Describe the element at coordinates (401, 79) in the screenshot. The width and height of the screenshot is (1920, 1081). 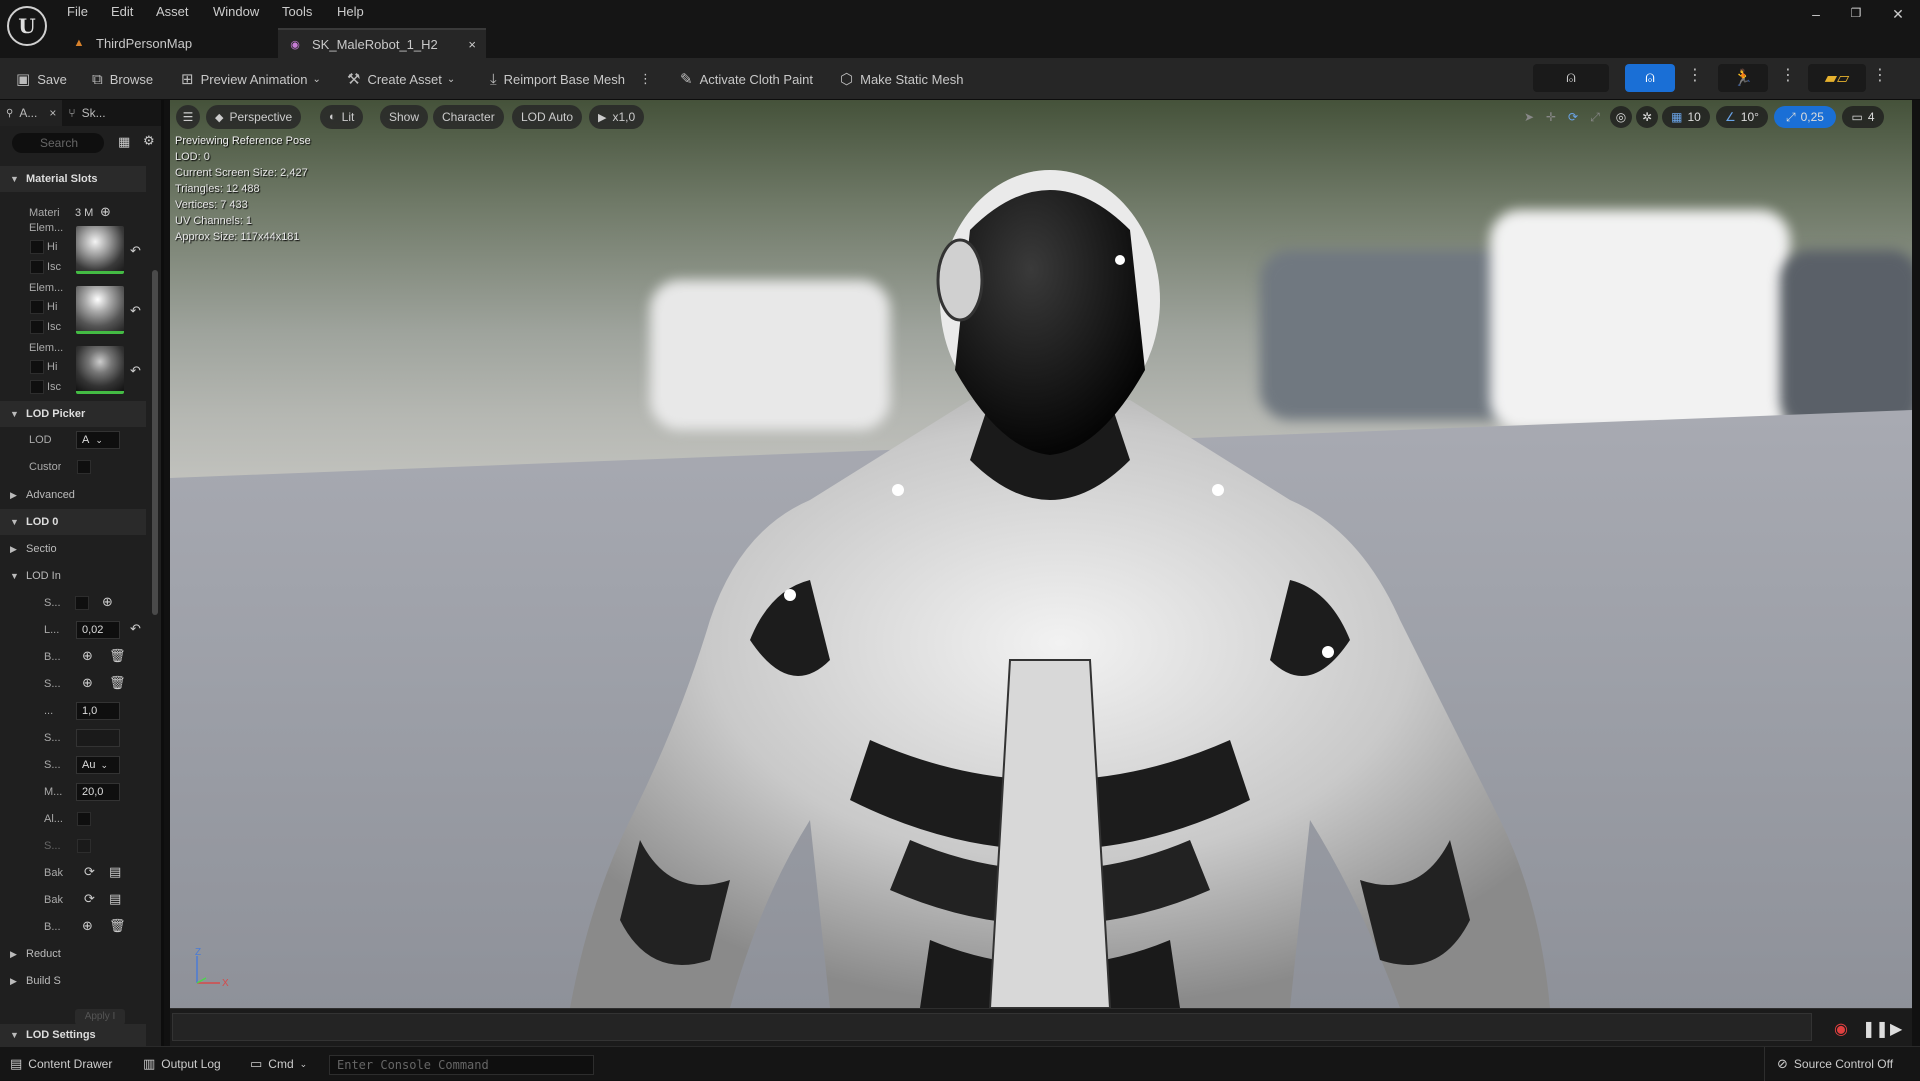
I see `create-asset-button: ⚒ Create Asset ⌄` at that location.